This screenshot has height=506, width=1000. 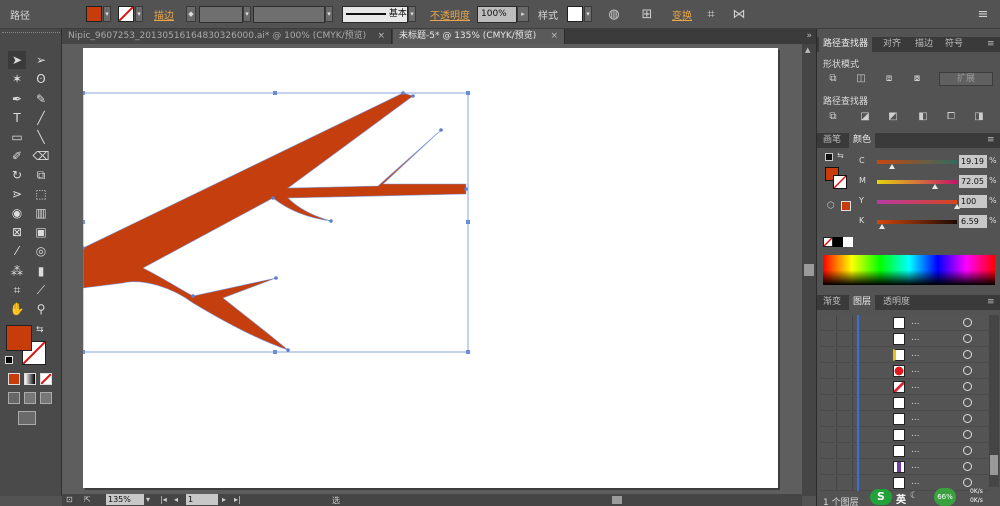 What do you see at coordinates (40, 330) in the screenshot?
I see `swap-fill-stroke-icon: ⇆` at bounding box center [40, 330].